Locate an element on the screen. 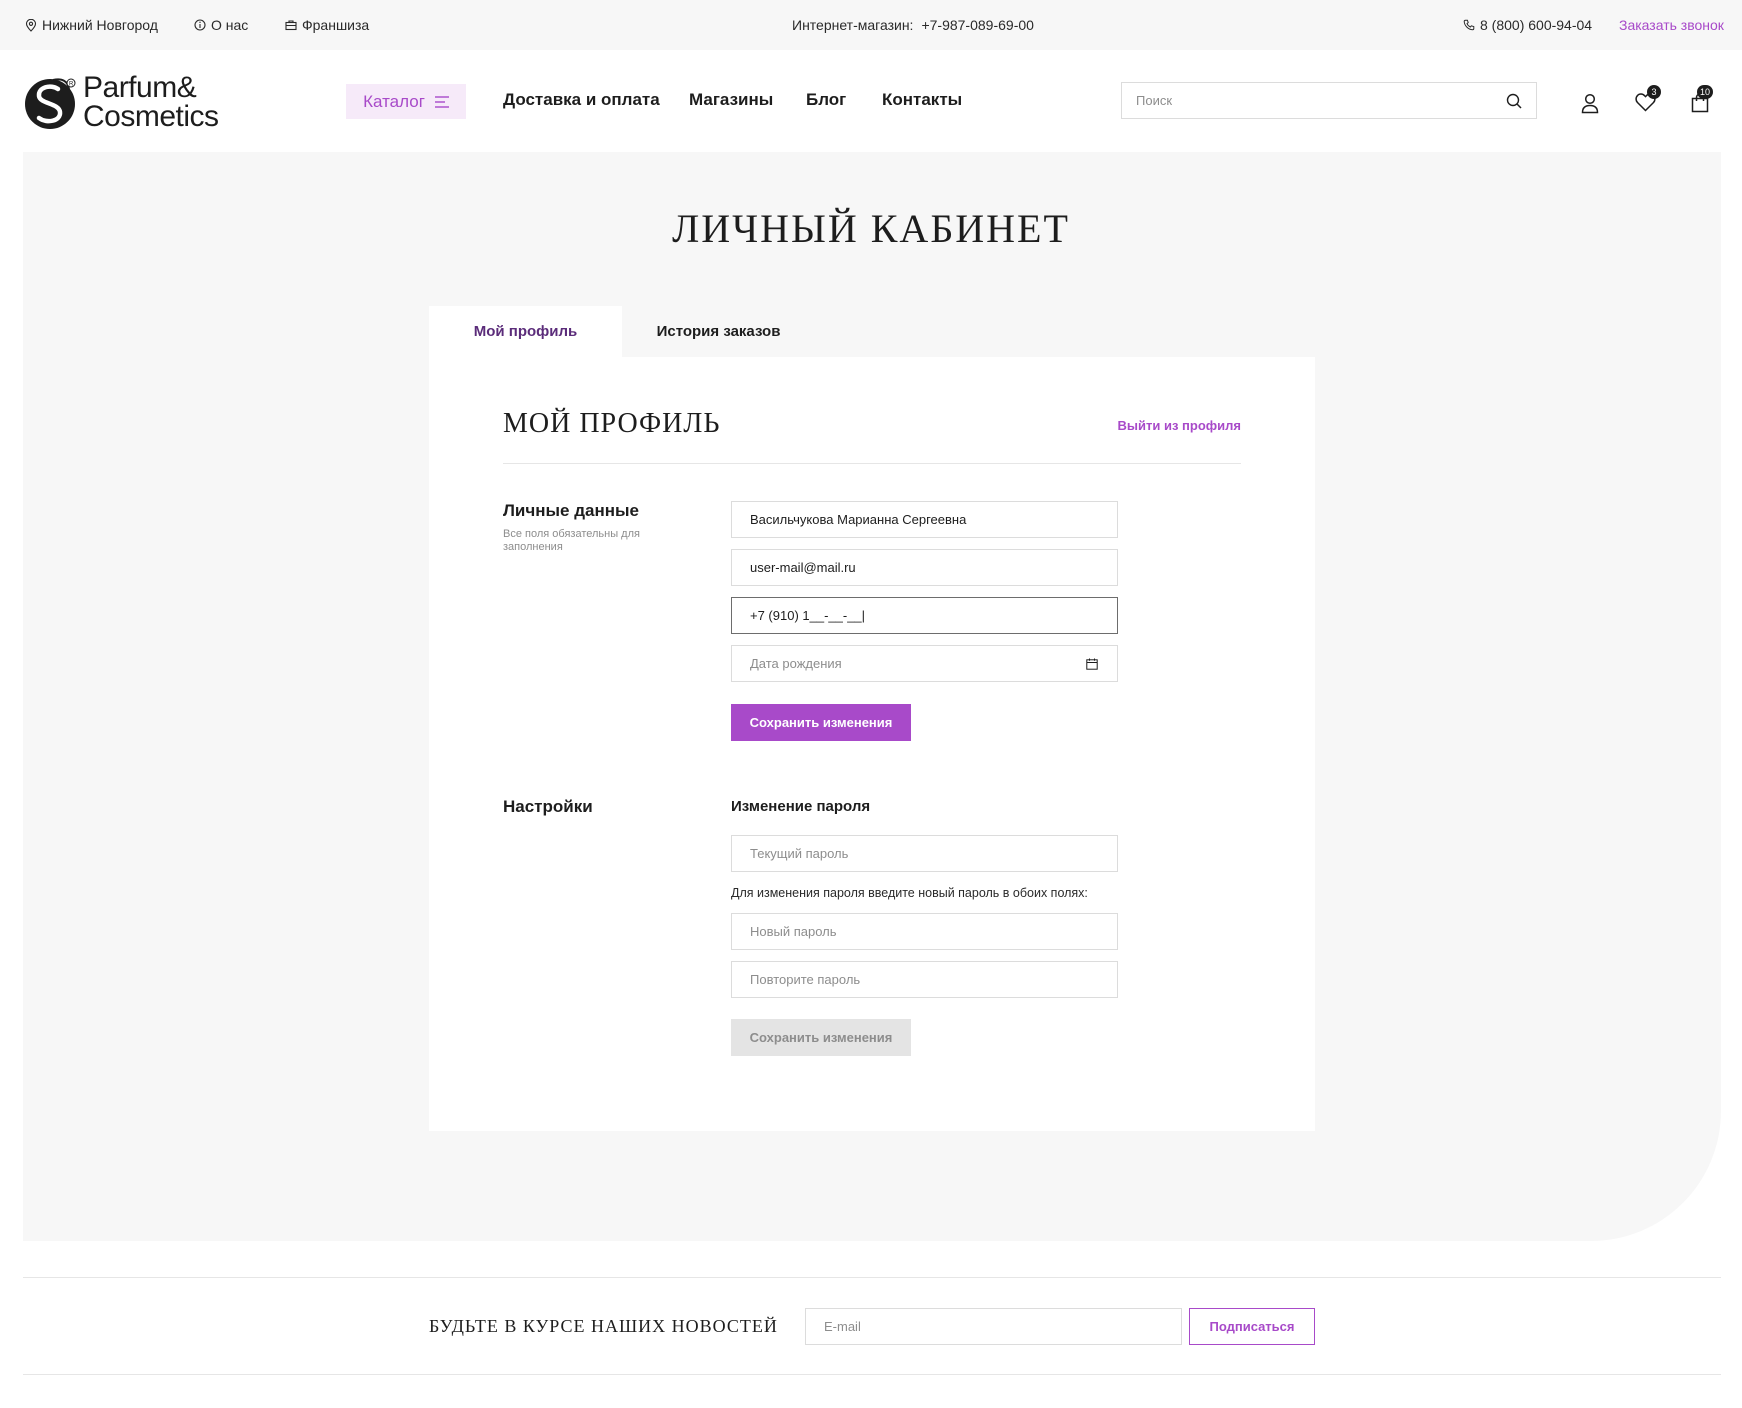  user-icon is located at coordinates (1590, 103).